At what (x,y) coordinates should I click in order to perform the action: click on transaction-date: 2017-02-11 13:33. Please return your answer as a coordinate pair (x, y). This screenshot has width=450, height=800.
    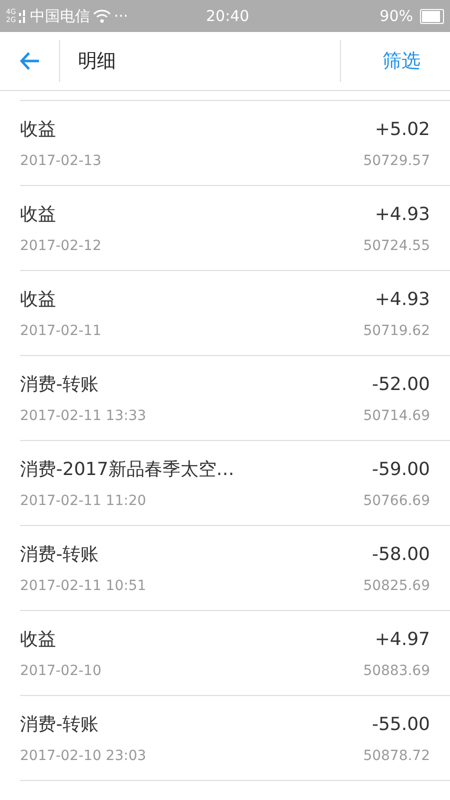
    Looking at the image, I should click on (83, 416).